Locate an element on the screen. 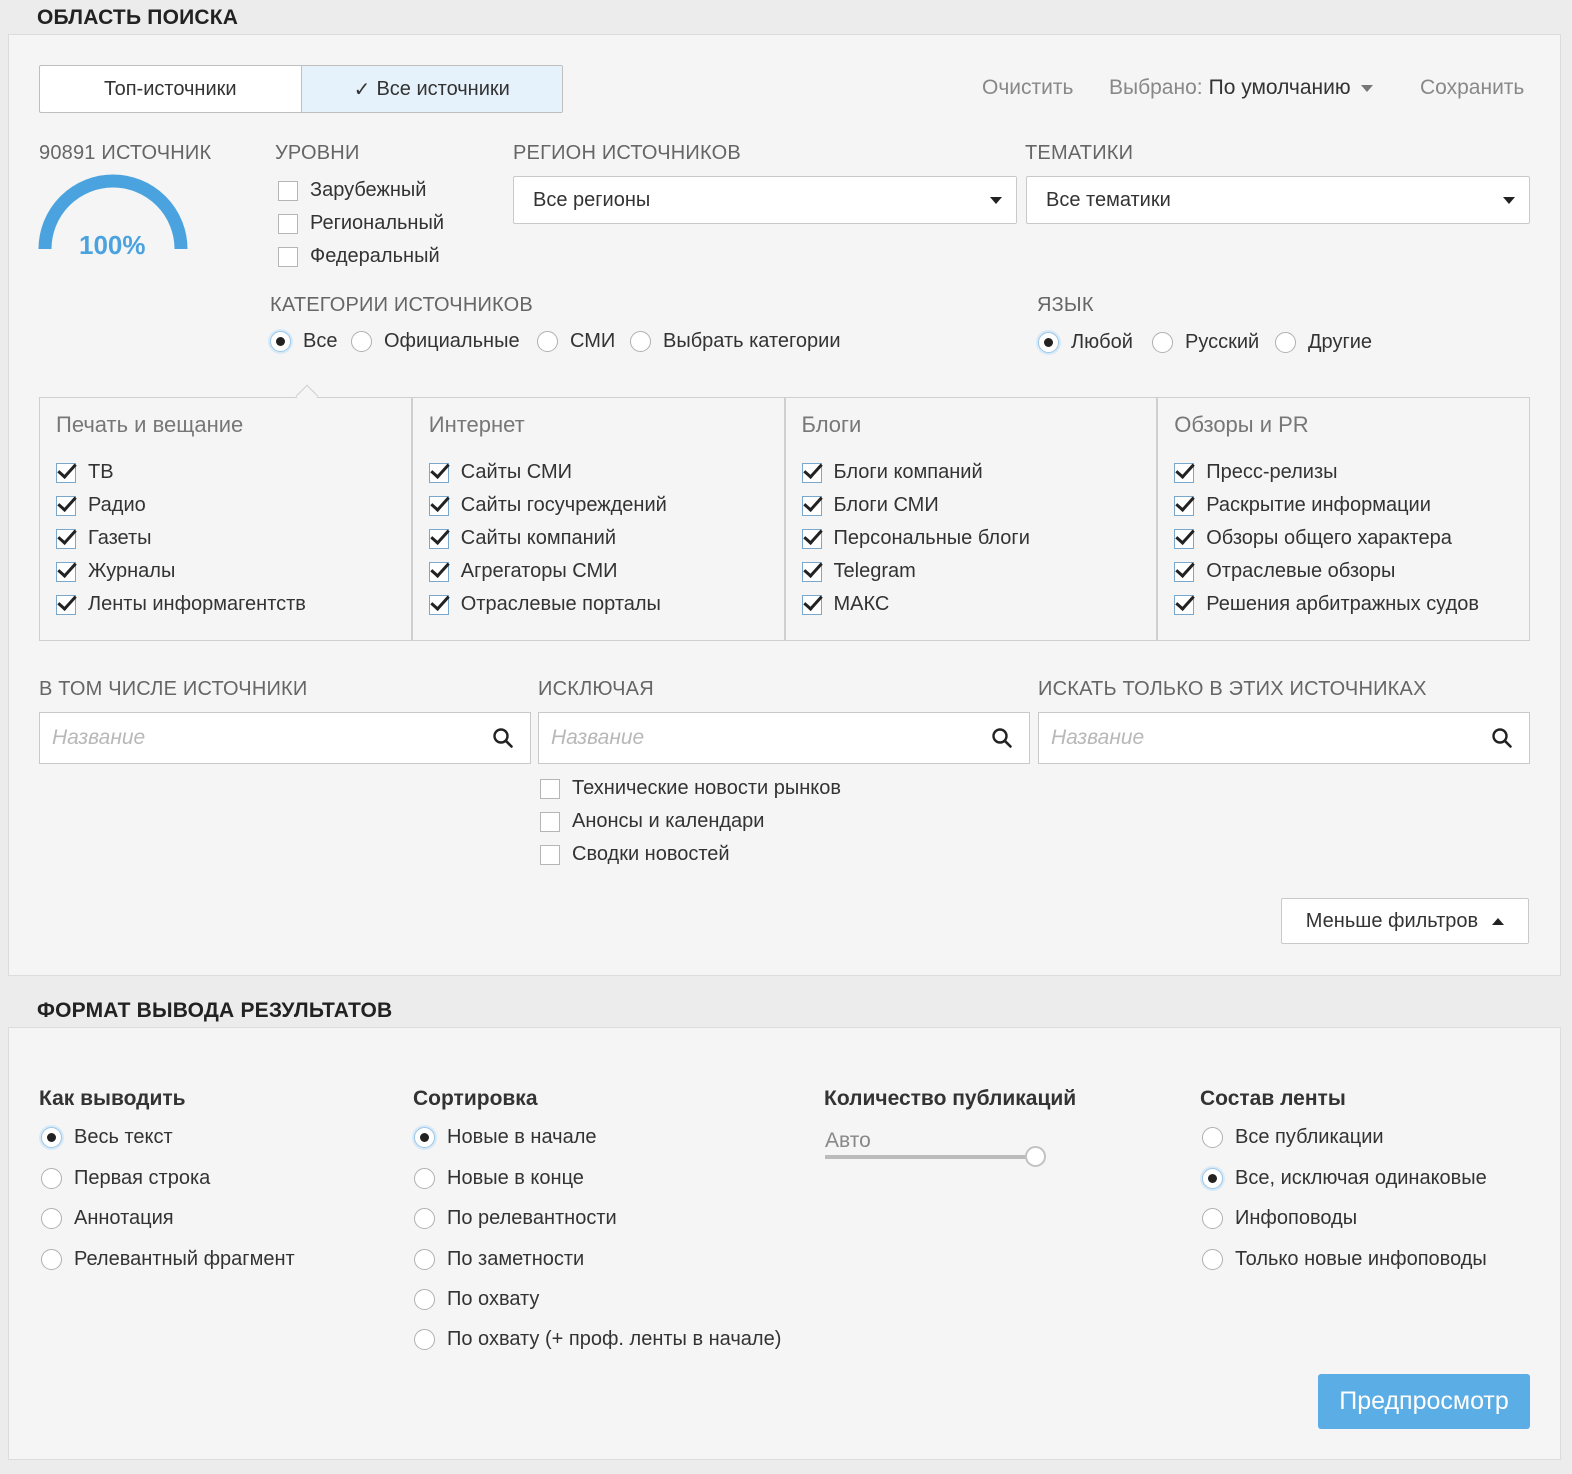 The height and width of the screenshot is (1474, 1572). top-sources-button: Топ-источники is located at coordinates (170, 89).